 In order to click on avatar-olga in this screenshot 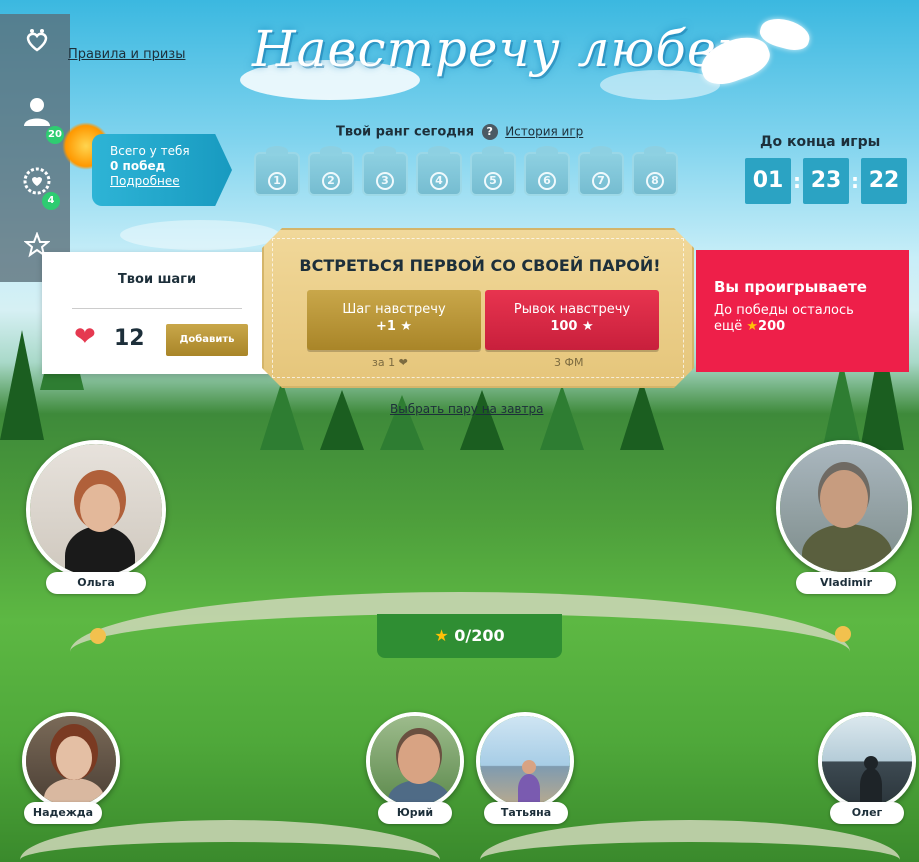, I will do `click(96, 510)`.